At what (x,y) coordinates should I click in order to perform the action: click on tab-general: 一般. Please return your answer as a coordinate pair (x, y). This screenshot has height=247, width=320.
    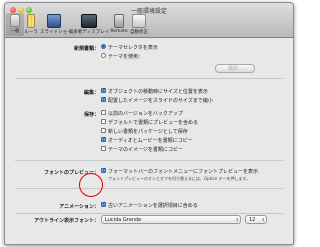
    Looking at the image, I should click on (15, 25).